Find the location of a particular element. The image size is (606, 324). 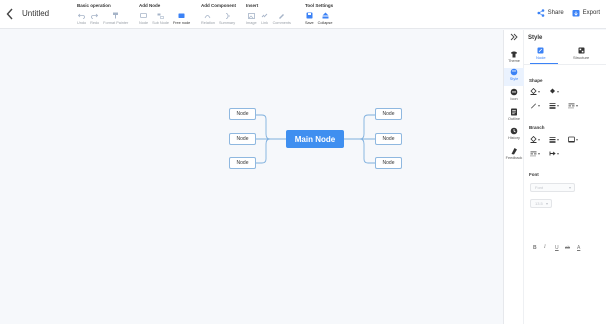

export-button: Export is located at coordinates (586, 13).